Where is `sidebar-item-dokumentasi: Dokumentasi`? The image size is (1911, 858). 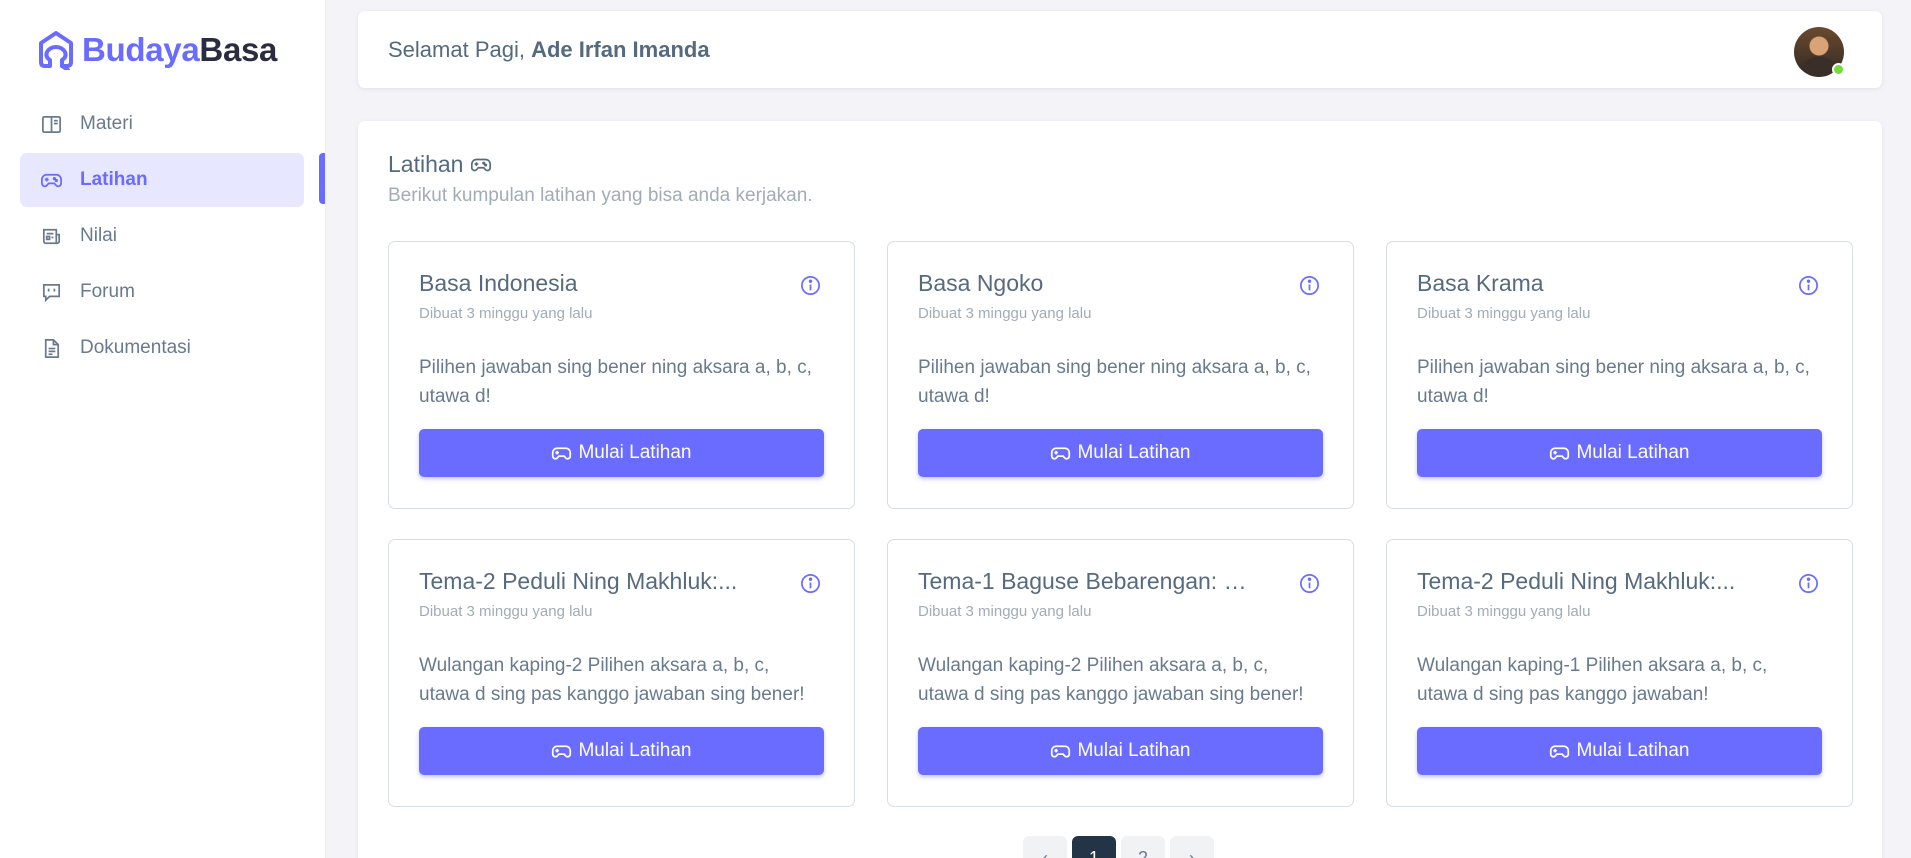
sidebar-item-dokumentasi: Dokumentasi is located at coordinates (162, 348).